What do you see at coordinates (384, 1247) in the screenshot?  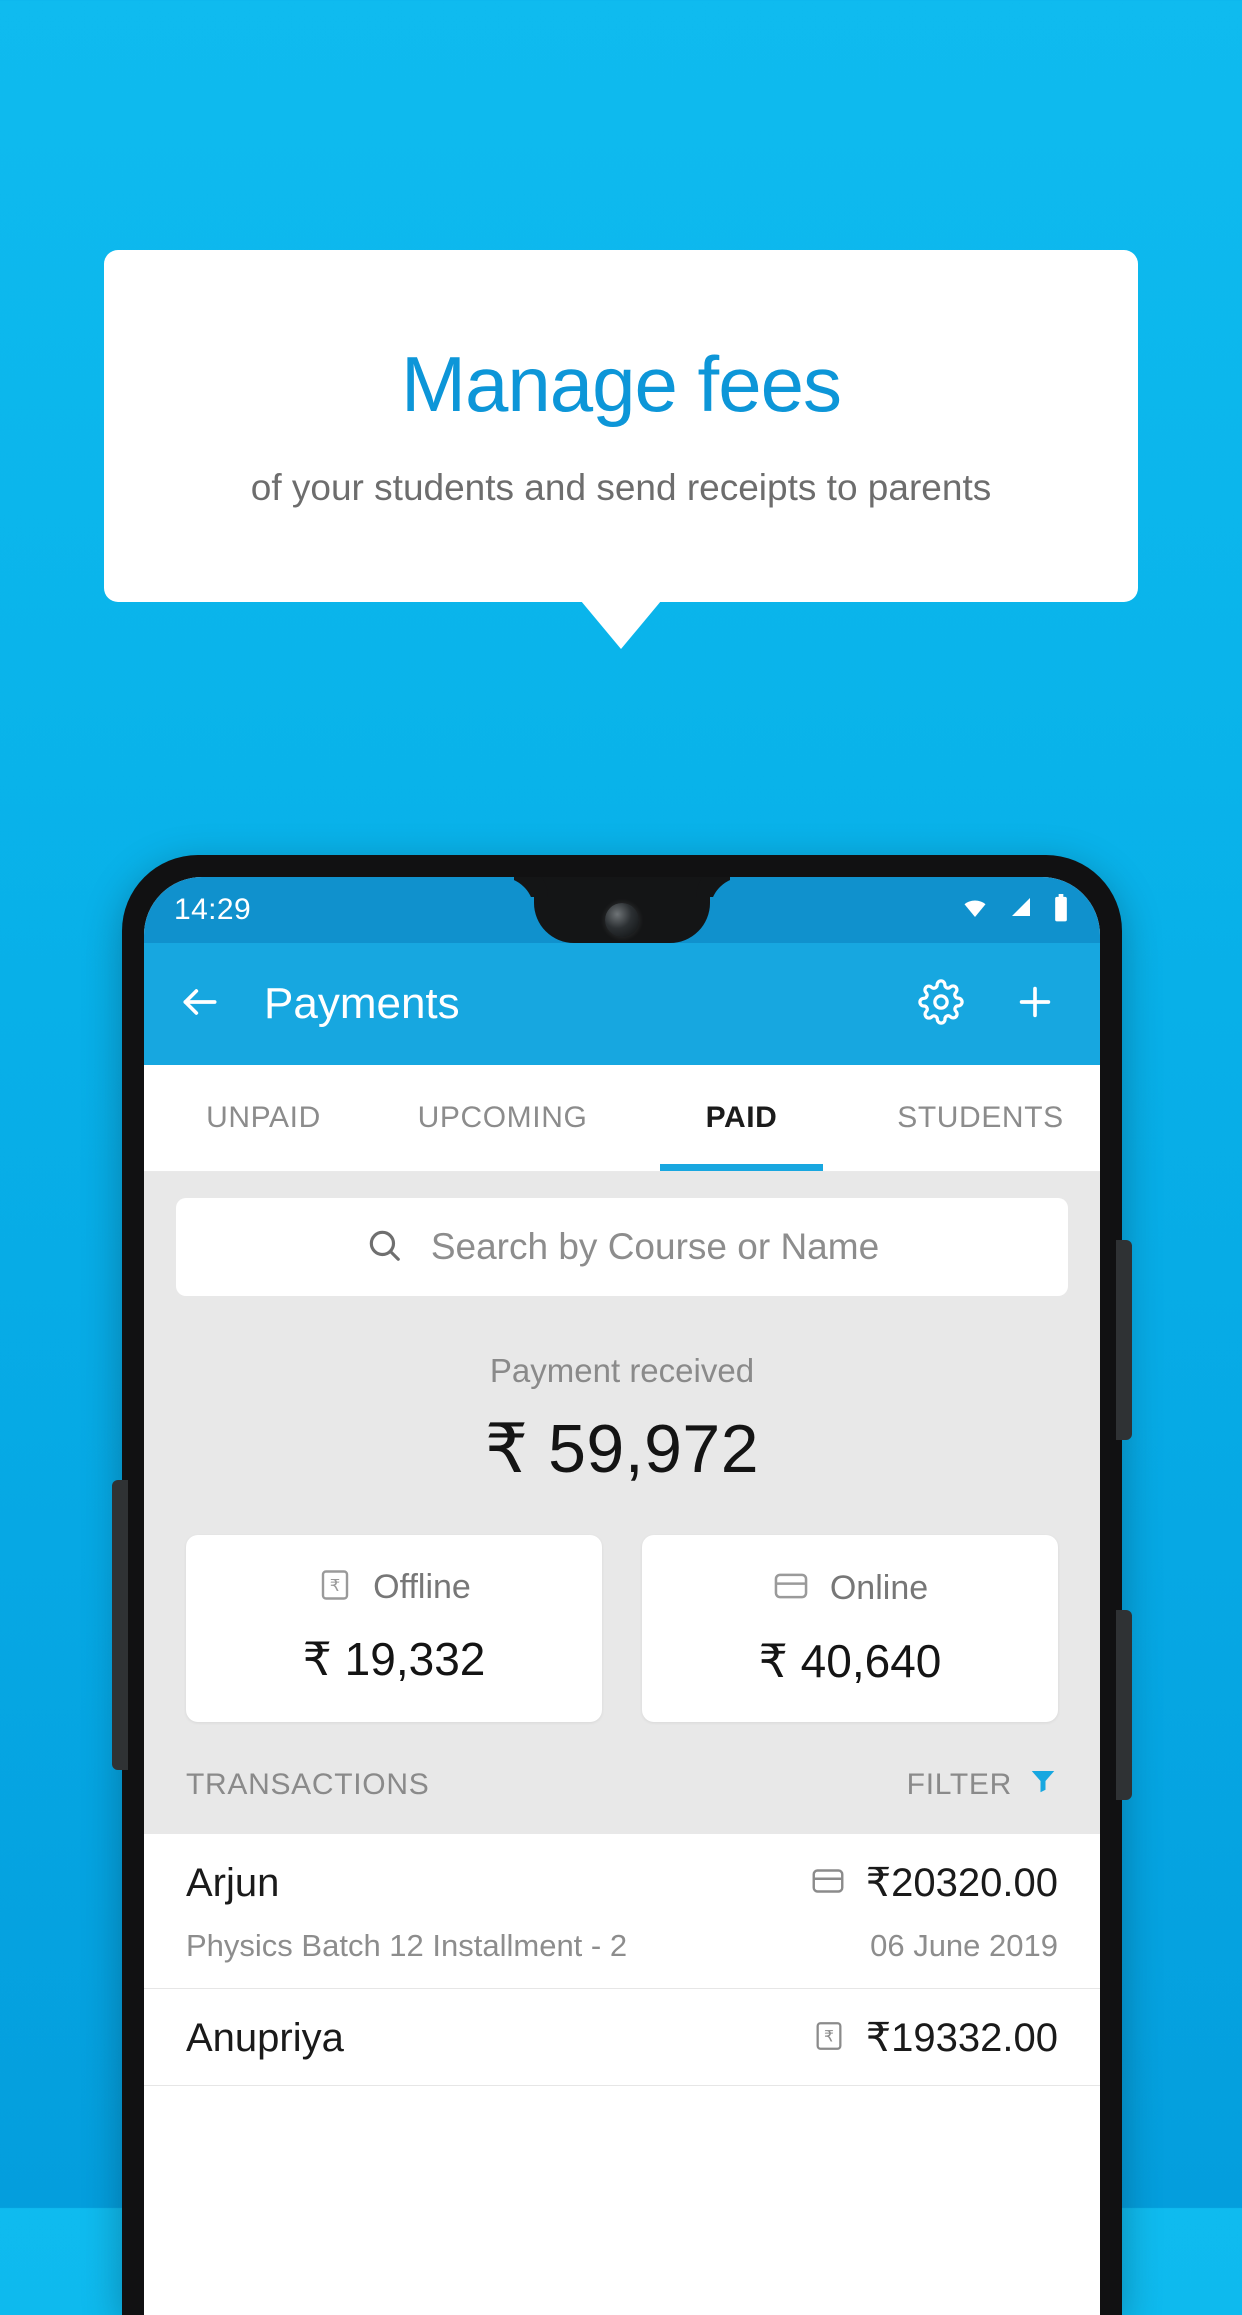 I see `search-icon` at bounding box center [384, 1247].